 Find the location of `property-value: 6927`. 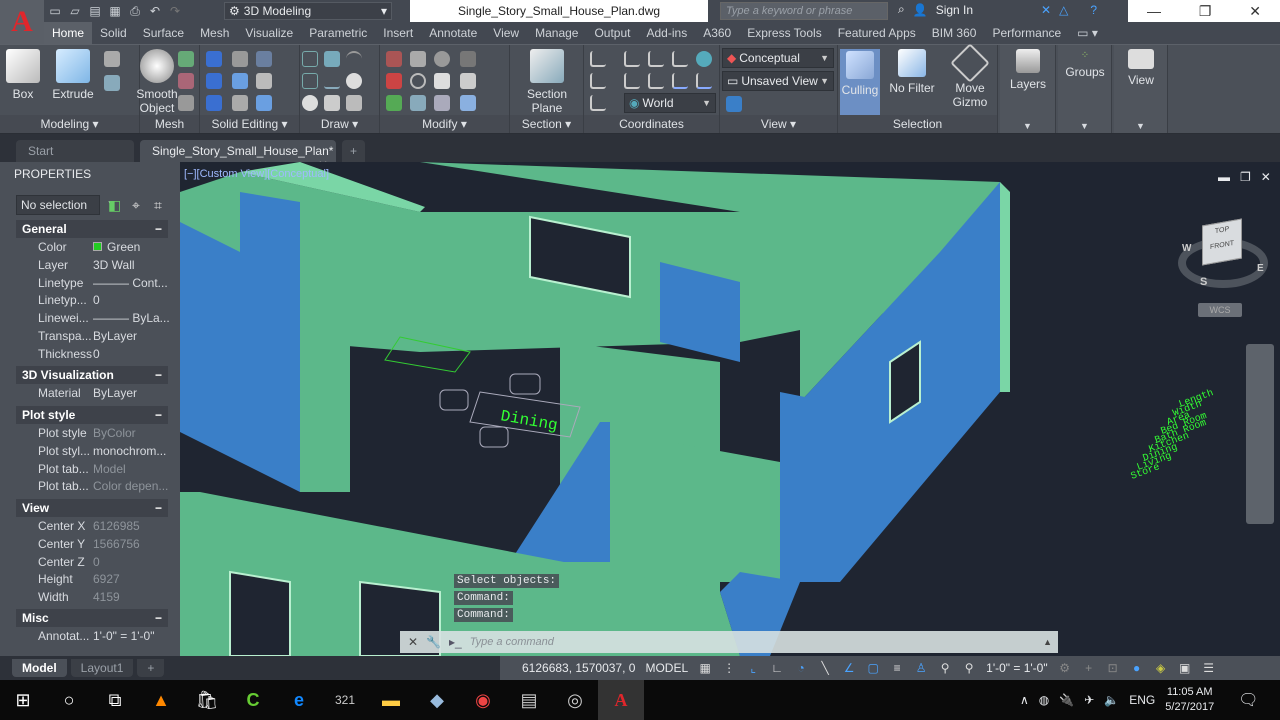

property-value: 6927 is located at coordinates (131, 579).